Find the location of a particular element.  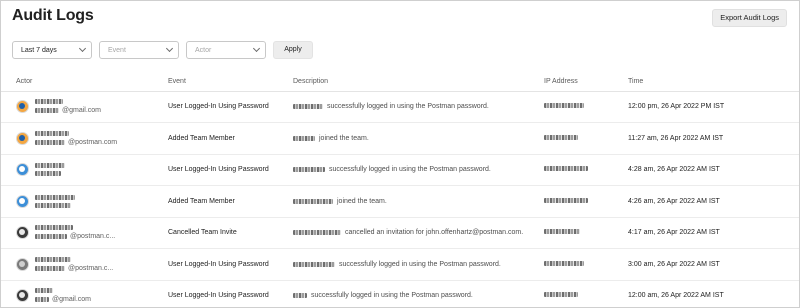

column-header-description: Description is located at coordinates (418, 82).